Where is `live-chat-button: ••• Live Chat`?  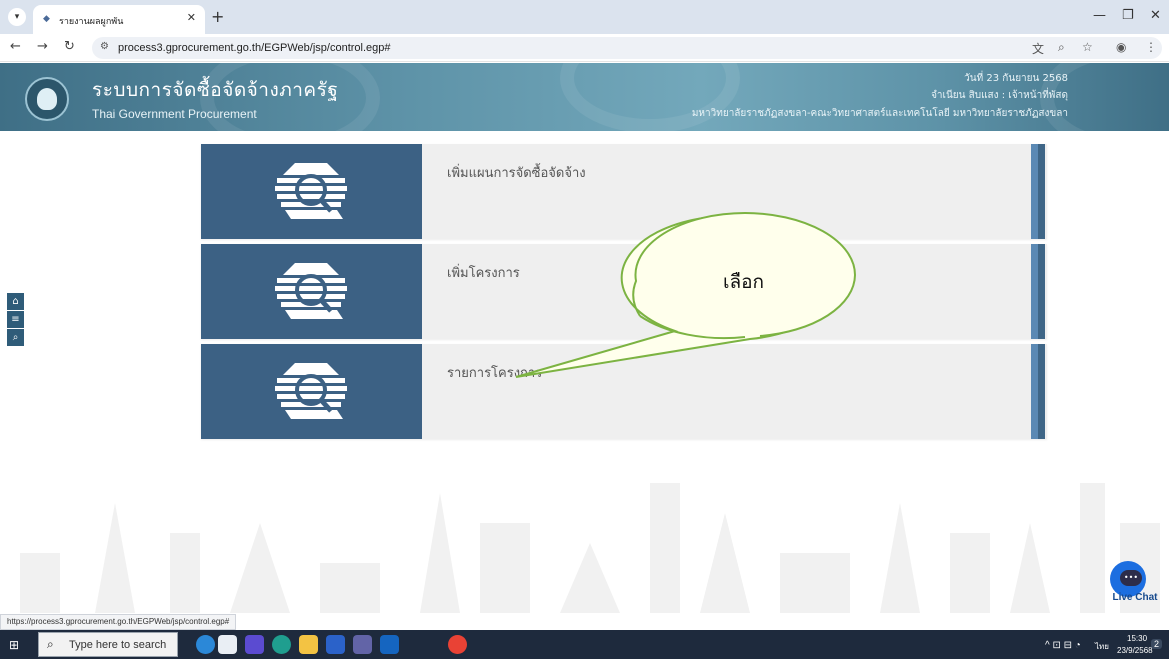
live-chat-button: ••• Live Chat is located at coordinates (1133, 586).